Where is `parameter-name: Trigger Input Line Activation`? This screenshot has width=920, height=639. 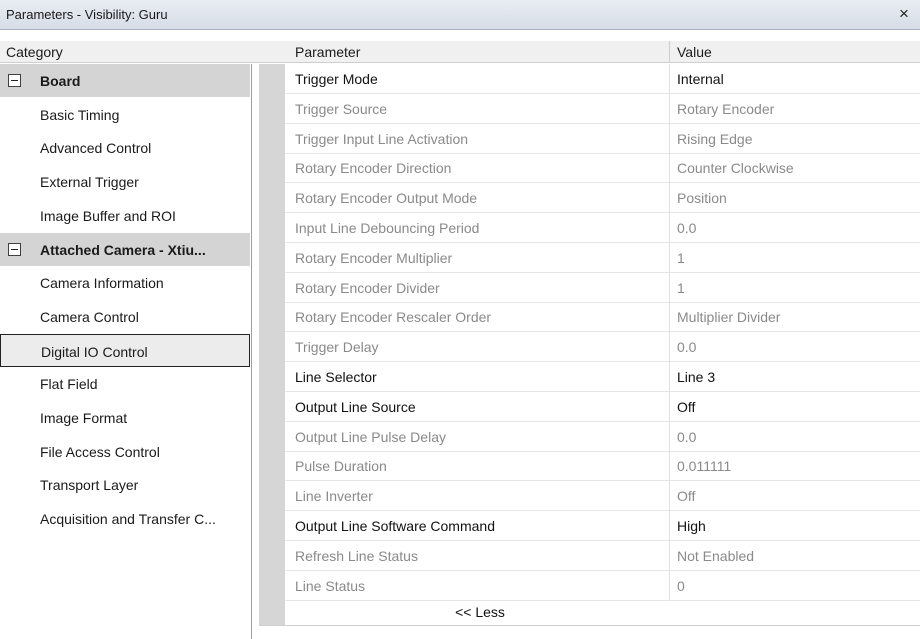 parameter-name: Trigger Input Line Activation is located at coordinates (382, 138).